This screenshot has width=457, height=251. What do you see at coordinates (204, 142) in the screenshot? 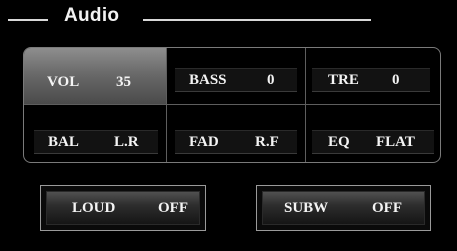
I see `fad-label: FAD` at bounding box center [204, 142].